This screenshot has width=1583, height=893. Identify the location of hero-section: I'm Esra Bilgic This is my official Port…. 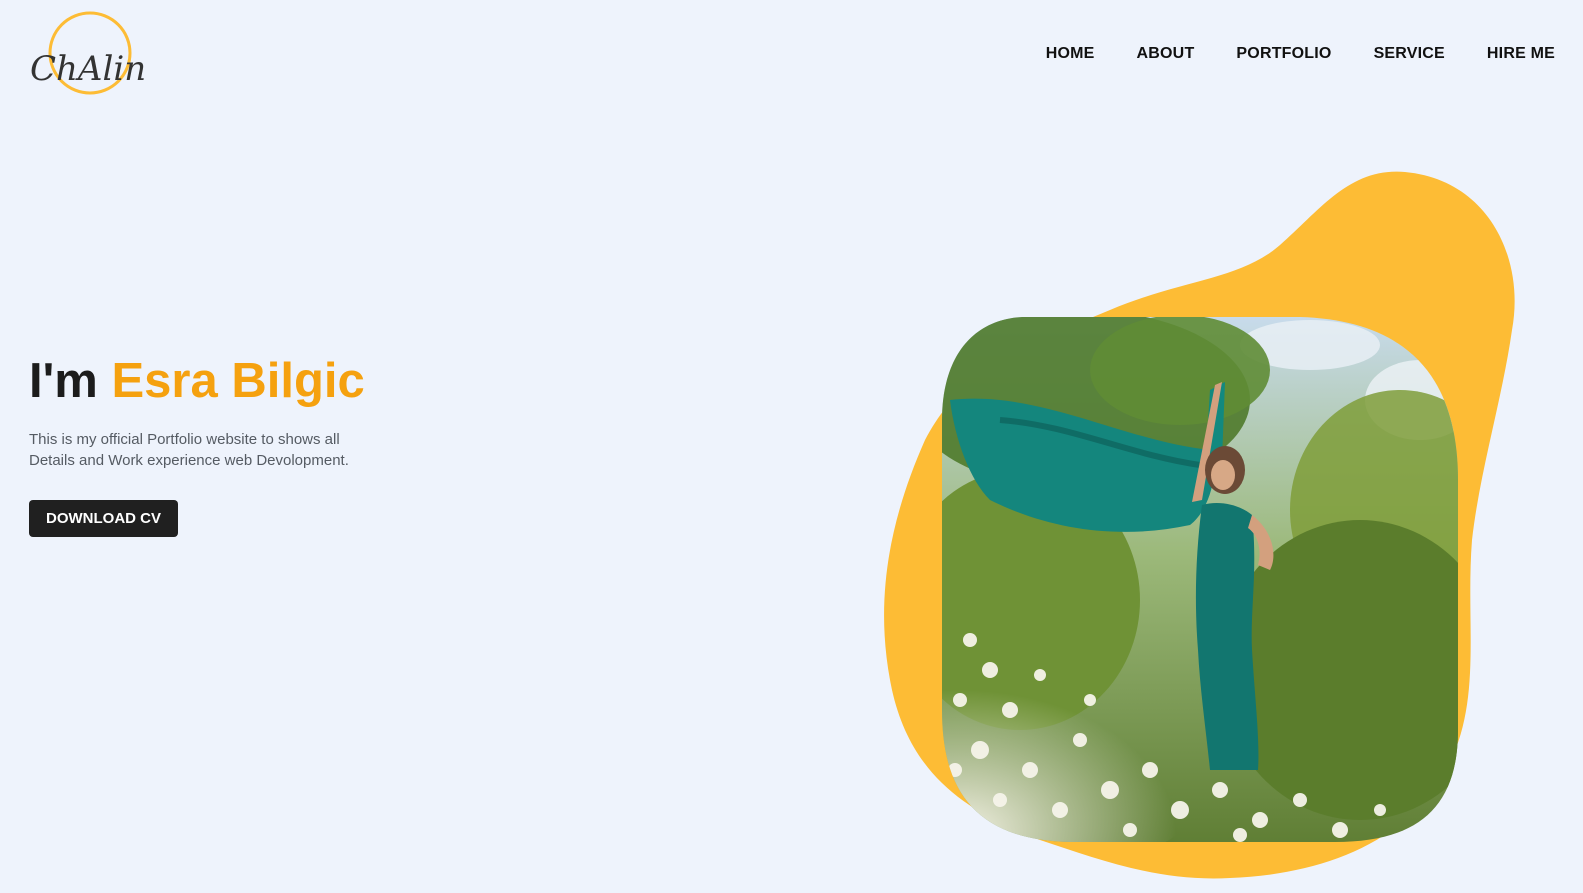
(239, 444).